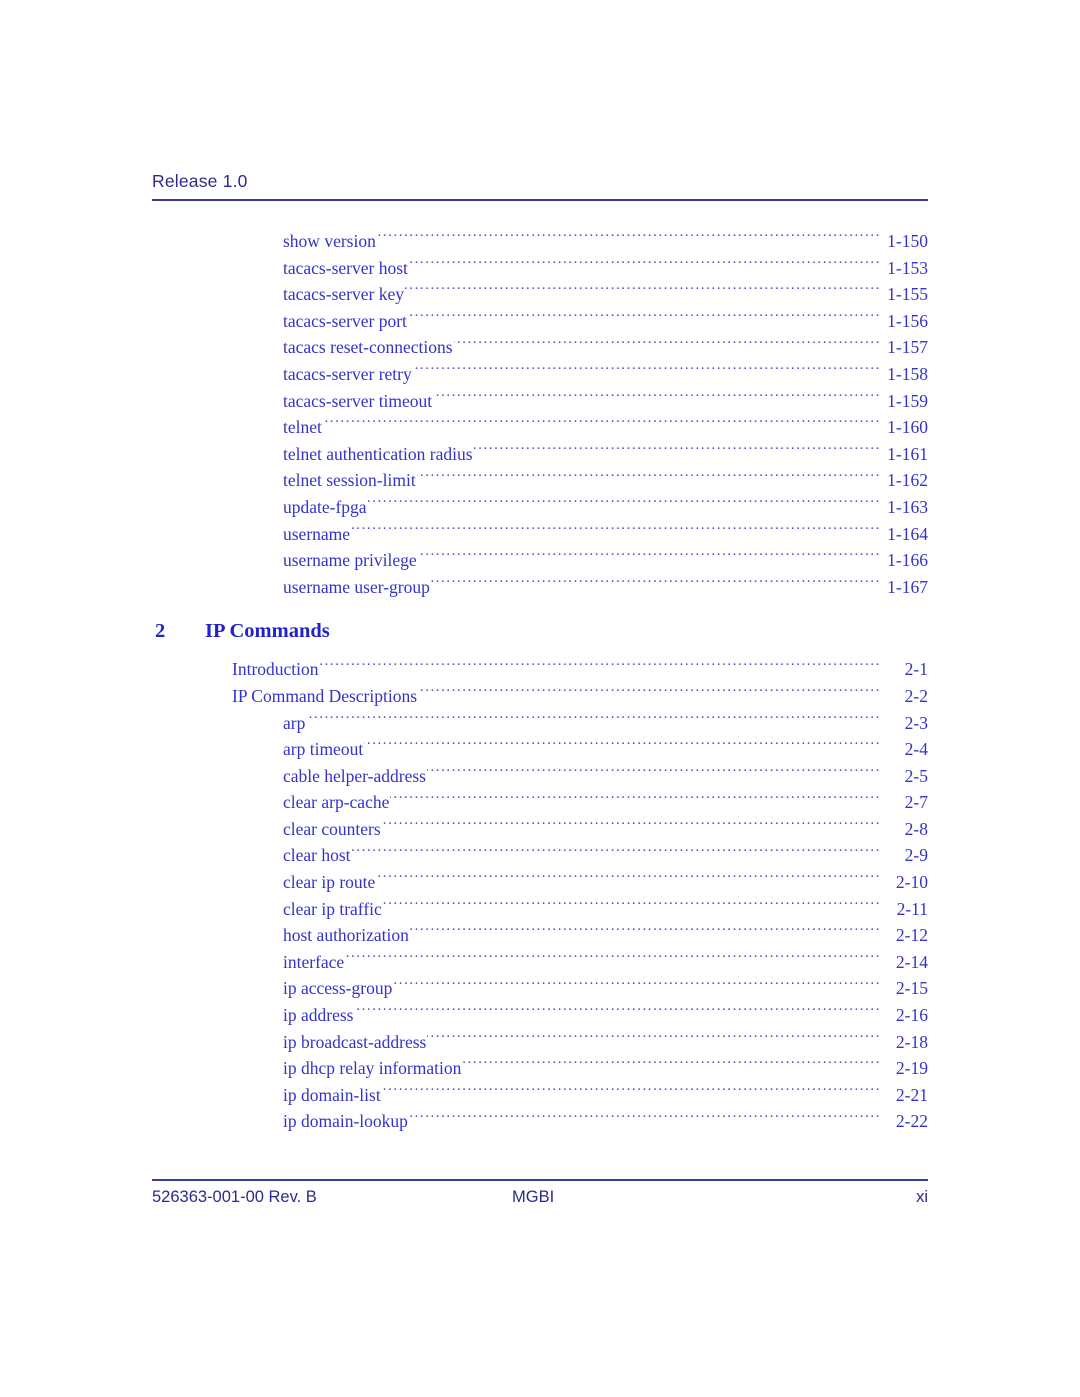  What do you see at coordinates (540, 181) in the screenshot?
I see `page-header: Release 1.0` at bounding box center [540, 181].